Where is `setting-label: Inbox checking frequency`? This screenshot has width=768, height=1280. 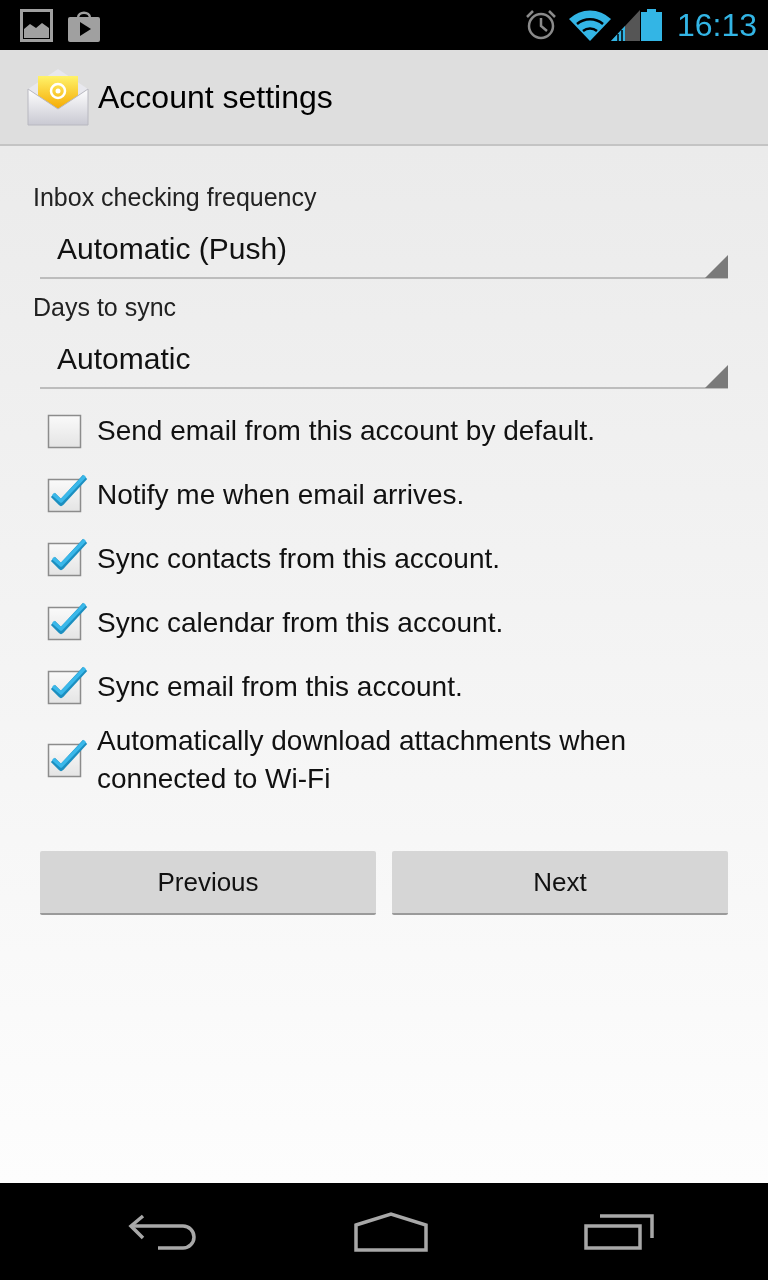
setting-label: Inbox checking frequency is located at coordinates (175, 197).